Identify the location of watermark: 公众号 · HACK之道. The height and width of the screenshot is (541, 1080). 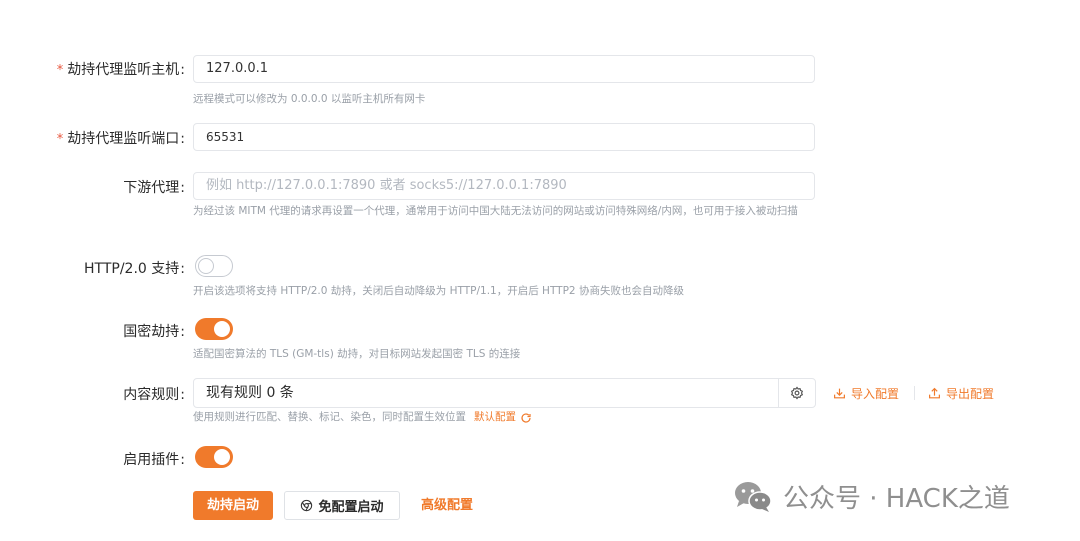
(871, 496).